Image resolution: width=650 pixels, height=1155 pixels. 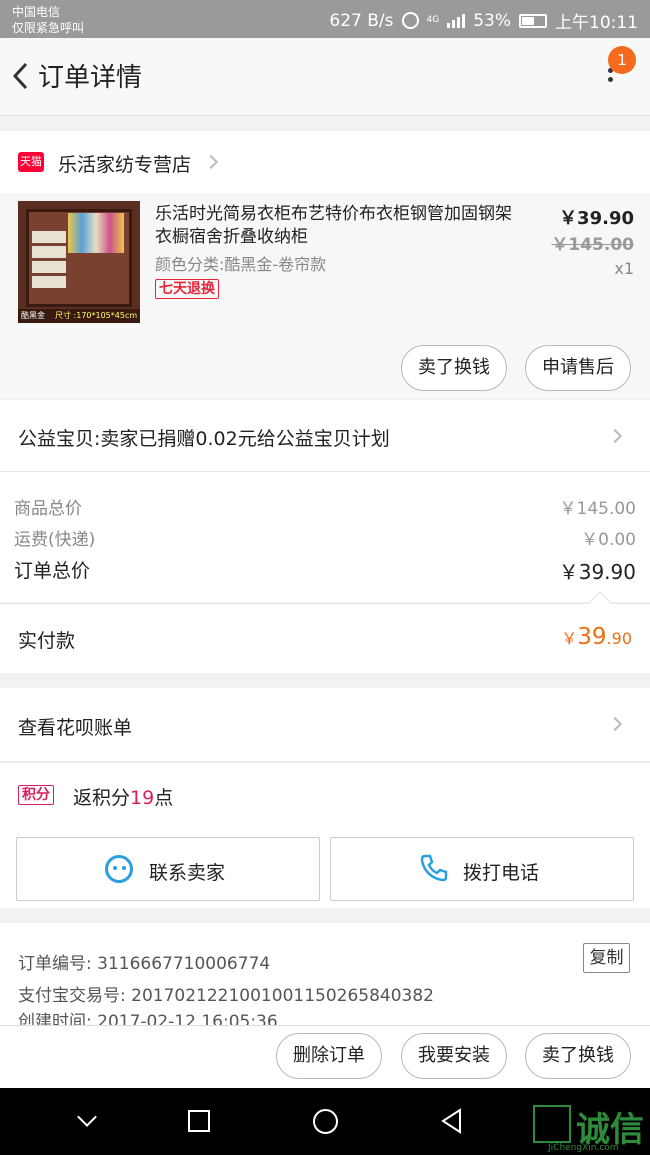 I want to click on notification-badge: 1, so click(x=622, y=60).